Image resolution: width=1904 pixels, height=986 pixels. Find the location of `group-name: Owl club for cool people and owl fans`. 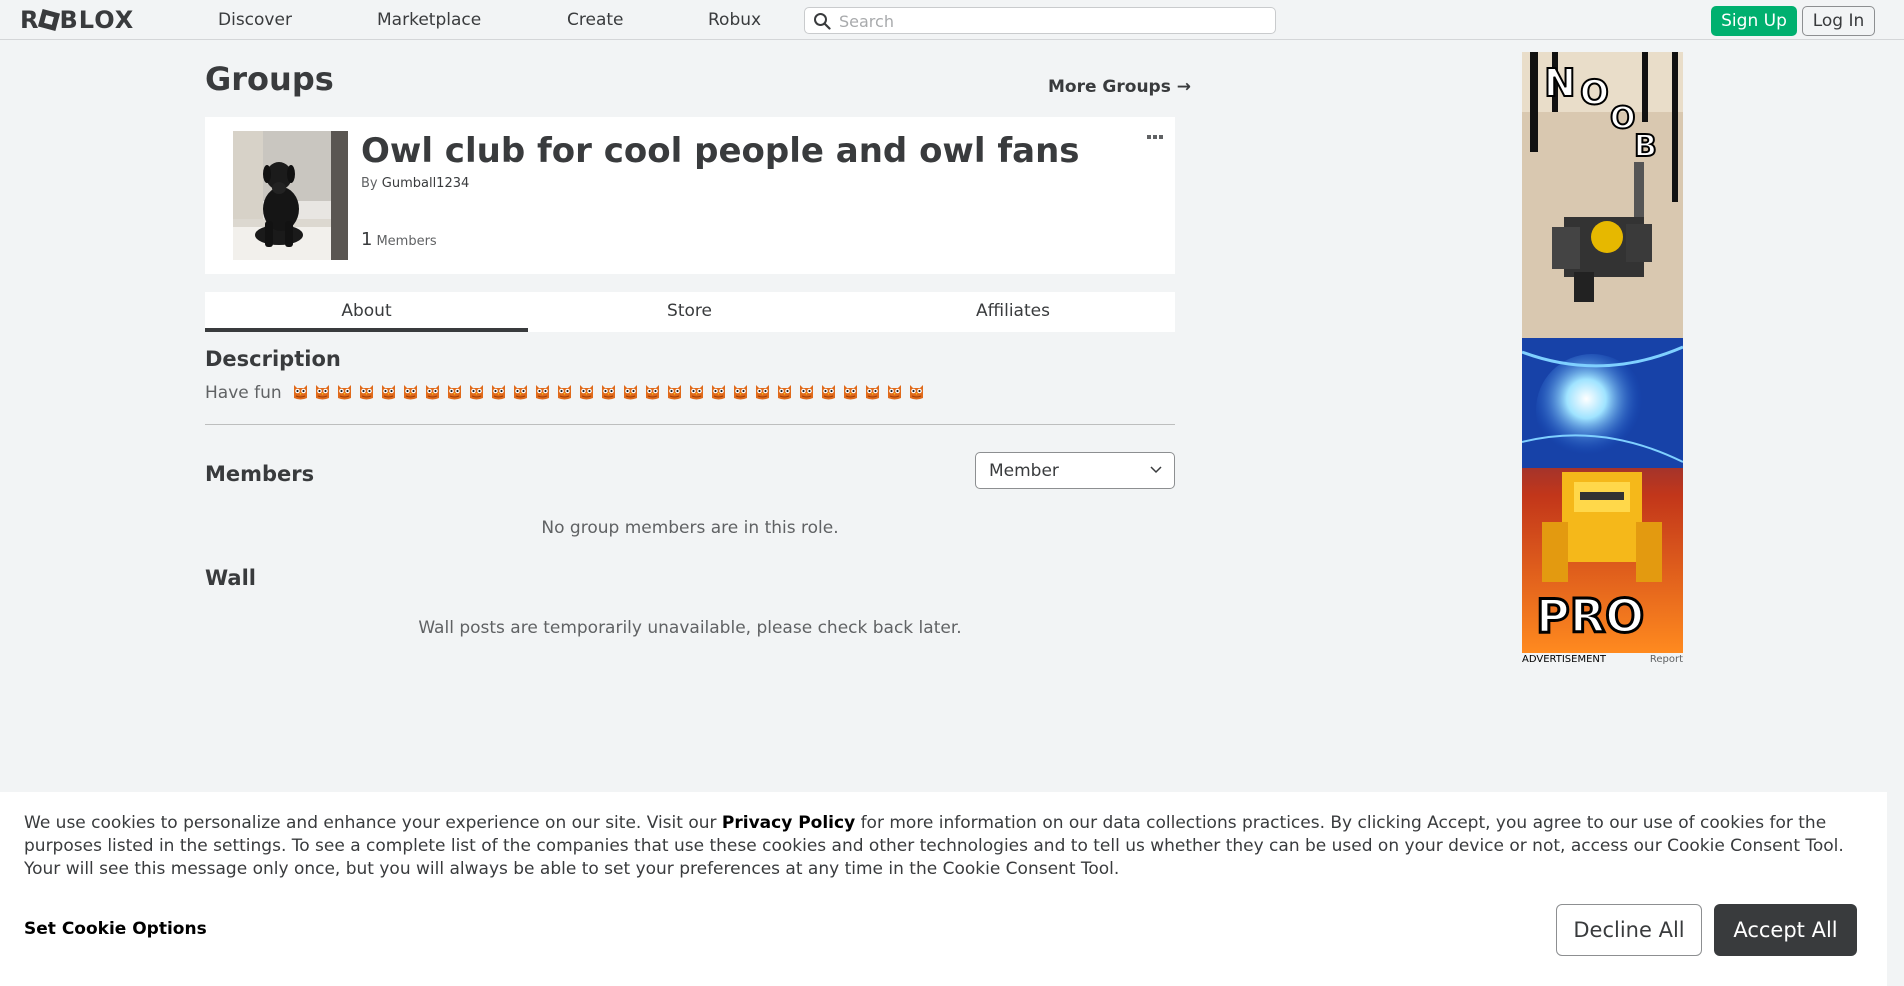

group-name: Owl club for cool people and owl fans is located at coordinates (720, 151).